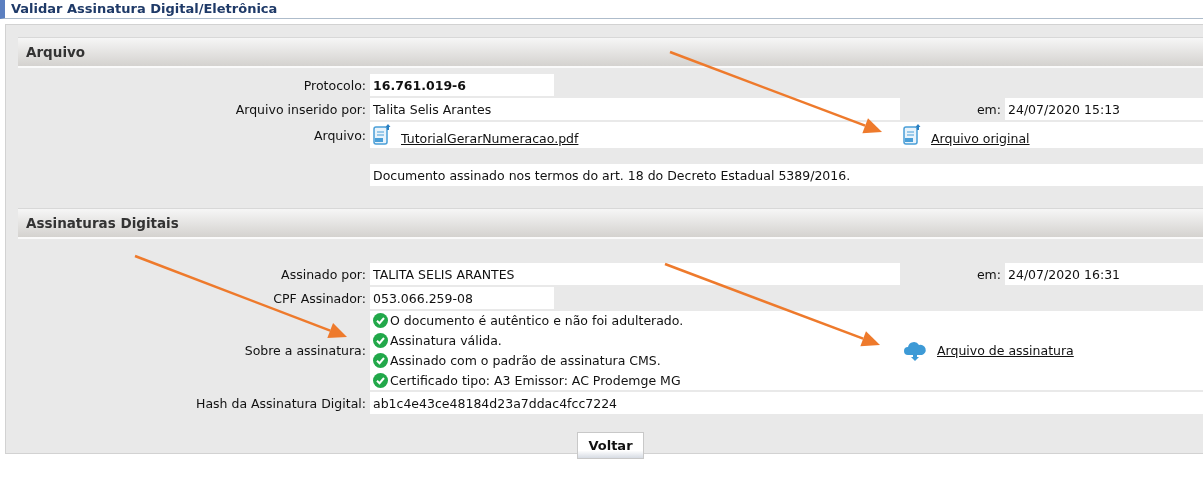  Describe the element at coordinates (537, 320) in the screenshot. I see `check-message: O documento é autêntico e não foi adulterado.` at that location.